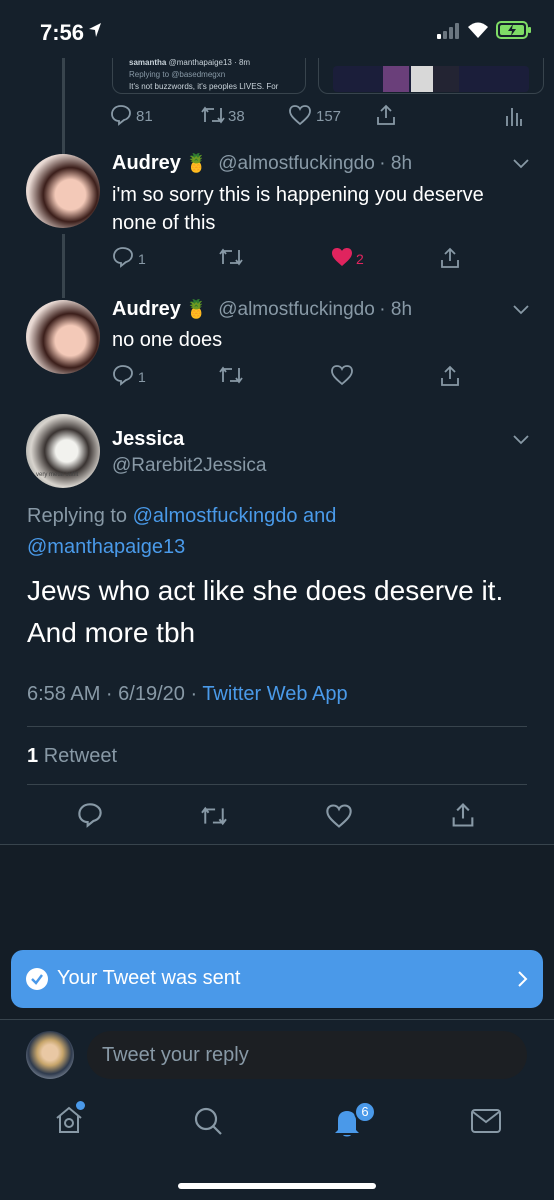 This screenshot has width=554, height=1200. What do you see at coordinates (148, 439) in the screenshot?
I see `author-name: Jessica` at bounding box center [148, 439].